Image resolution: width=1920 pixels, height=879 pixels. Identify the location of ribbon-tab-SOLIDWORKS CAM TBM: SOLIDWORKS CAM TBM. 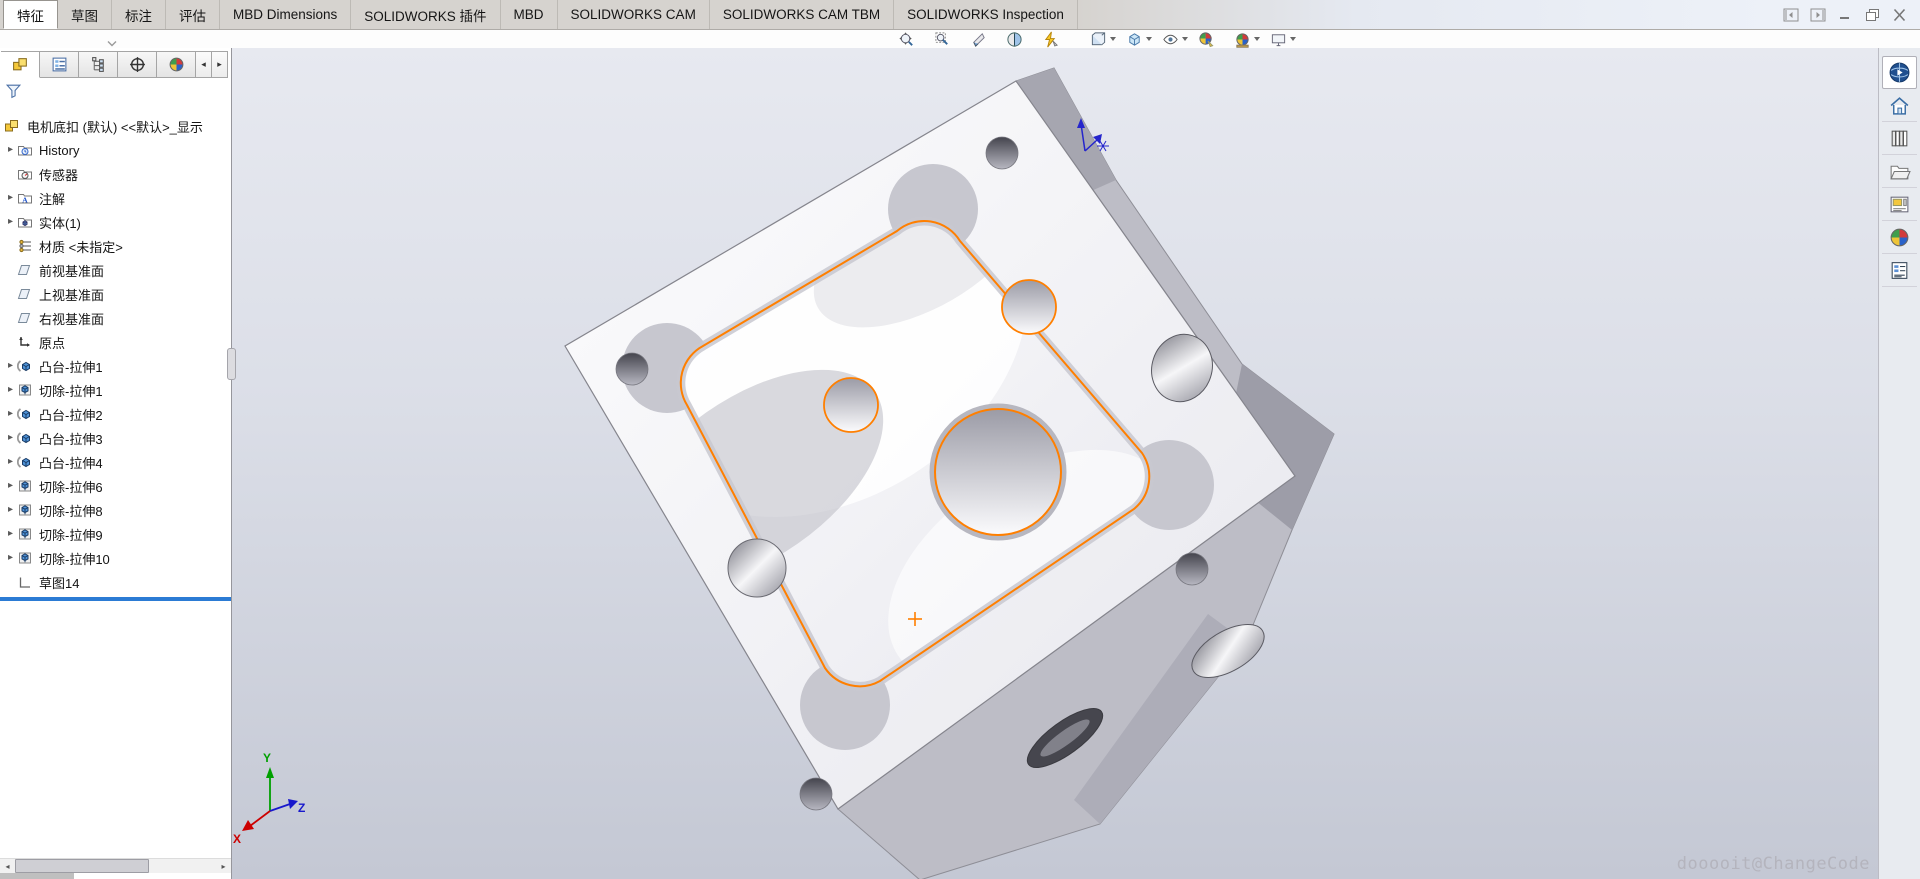
(802, 14).